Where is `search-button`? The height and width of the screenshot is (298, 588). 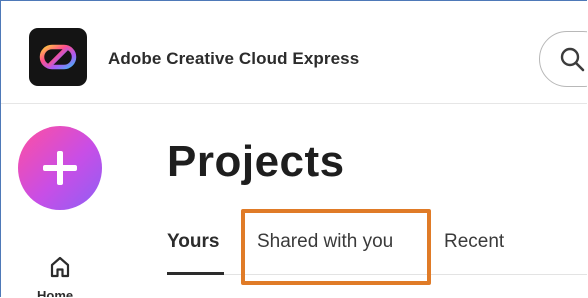 search-button is located at coordinates (563, 59).